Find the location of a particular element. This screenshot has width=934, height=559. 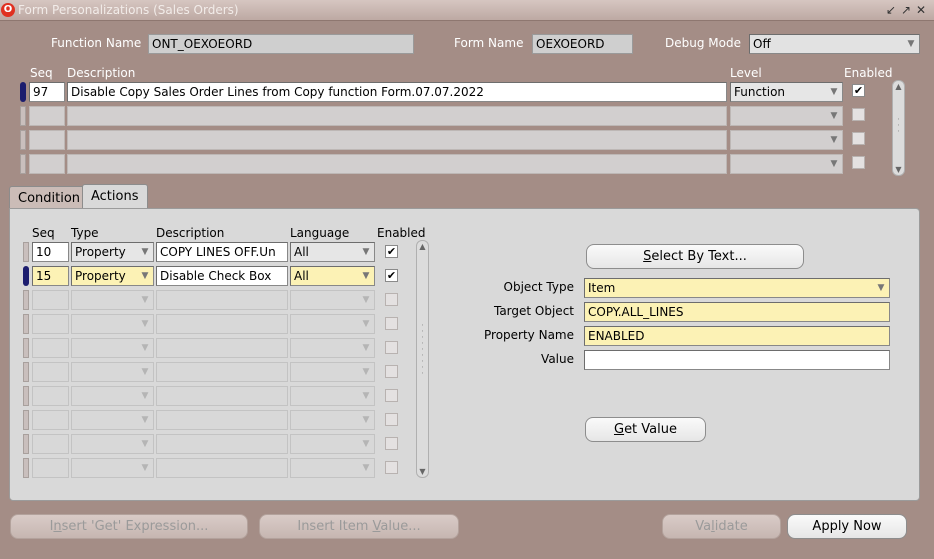

debug-mode-select: Off ▼ is located at coordinates (834, 44).